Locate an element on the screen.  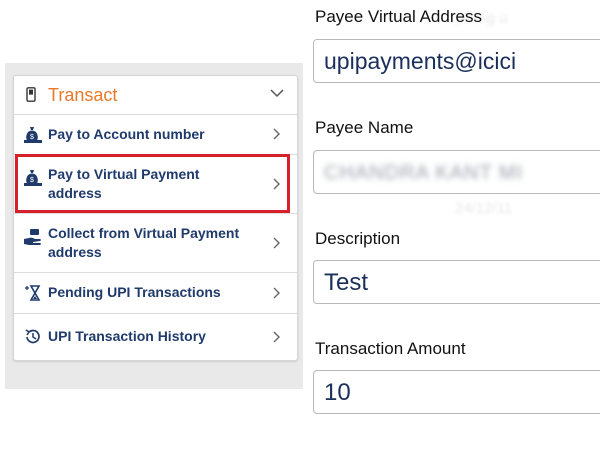
hourglass-icon is located at coordinates (33, 293).